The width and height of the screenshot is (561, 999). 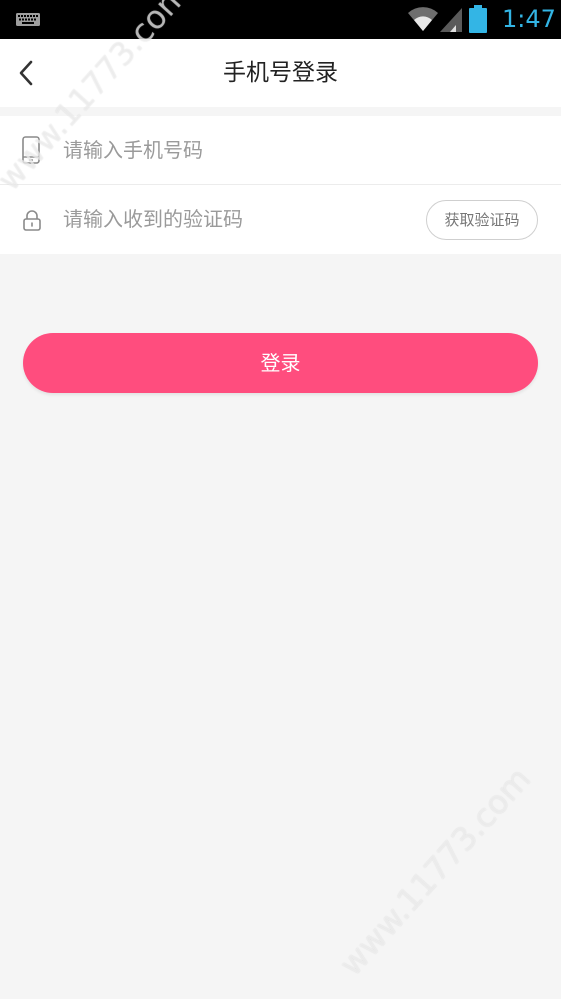 I want to click on phone-row, so click(x=280, y=150).